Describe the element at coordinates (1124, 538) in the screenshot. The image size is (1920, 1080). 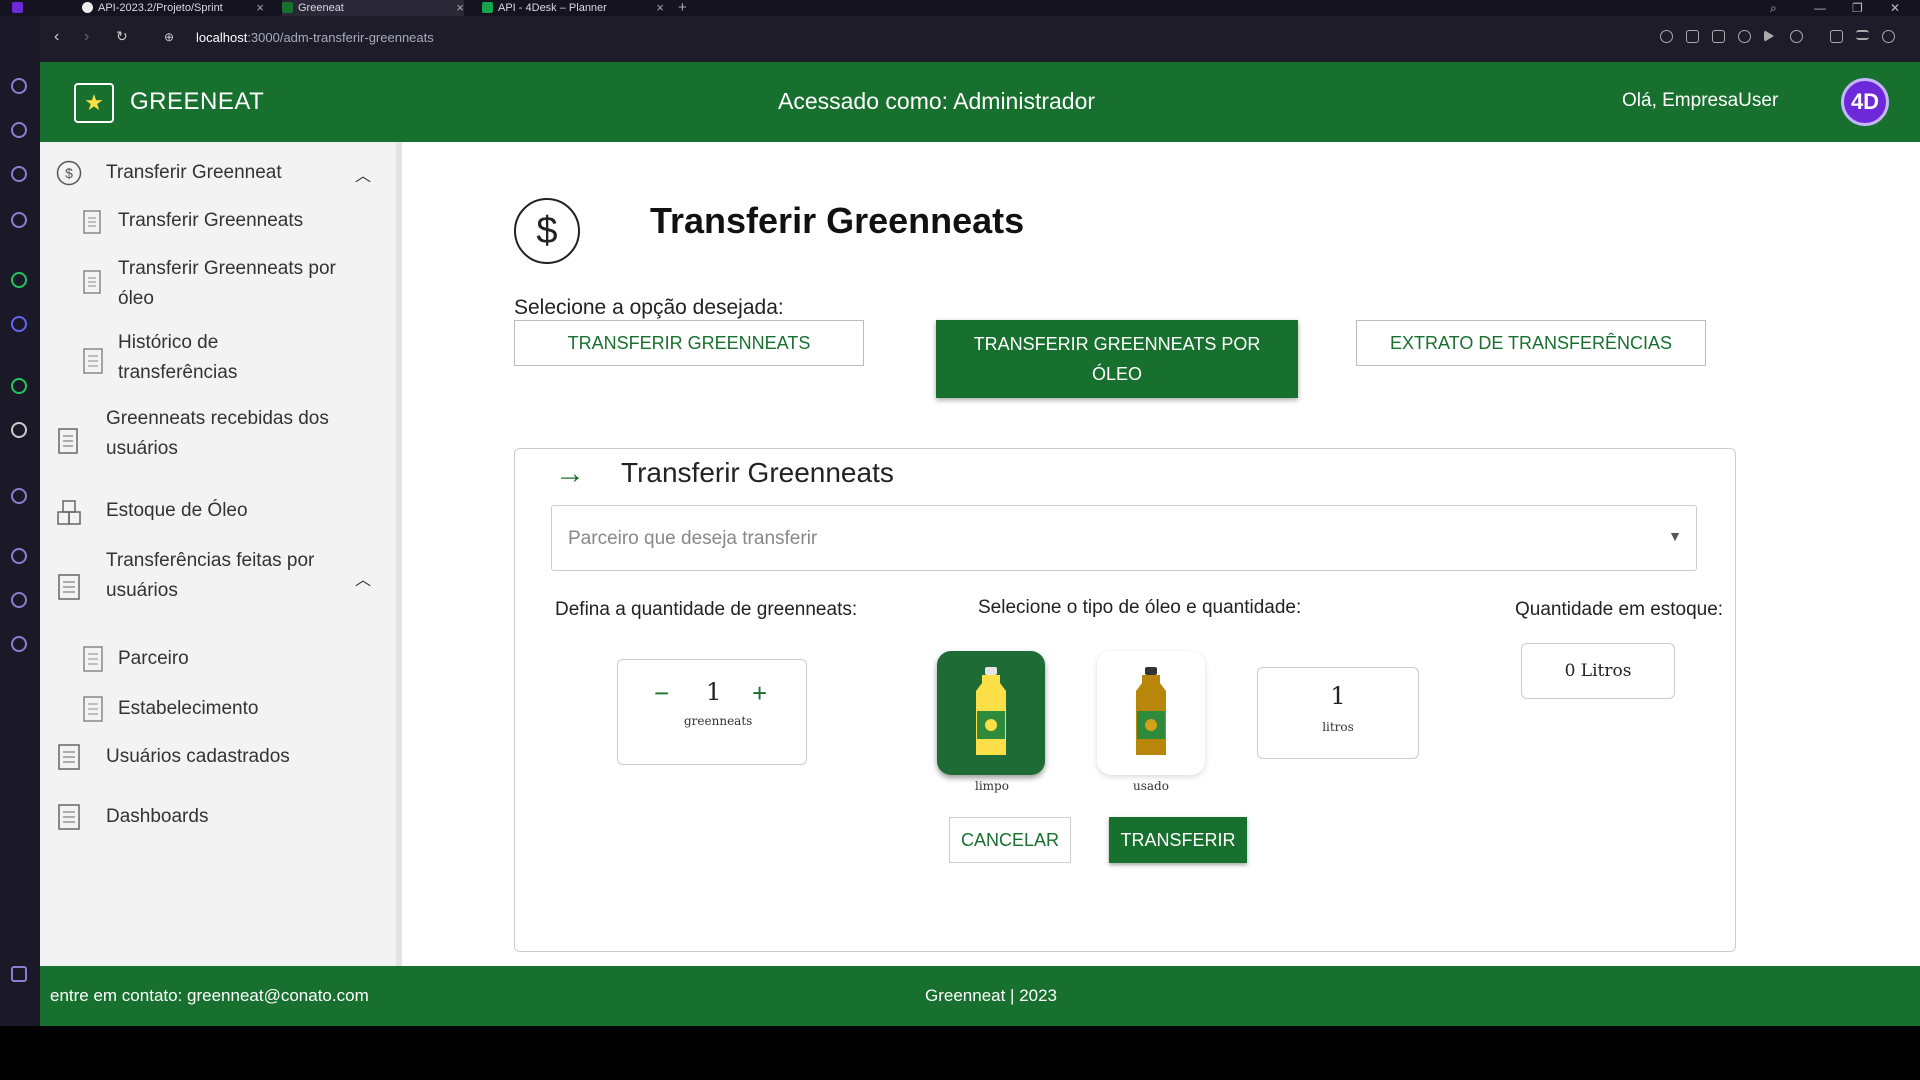
I see `partner-select: Parceiro que deseja transferir ▼` at that location.